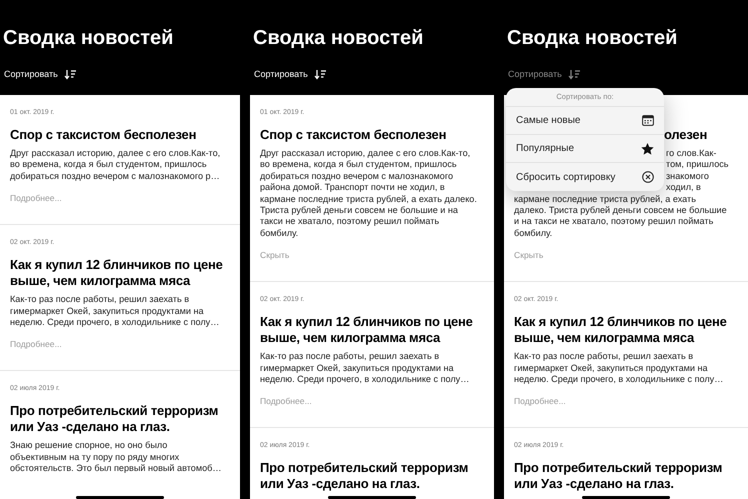  I want to click on menu-item-label: Популярные, so click(545, 149).